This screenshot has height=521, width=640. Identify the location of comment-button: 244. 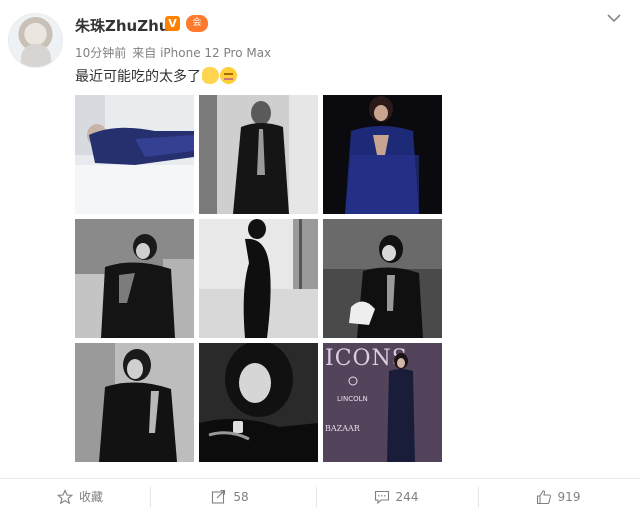
(396, 496).